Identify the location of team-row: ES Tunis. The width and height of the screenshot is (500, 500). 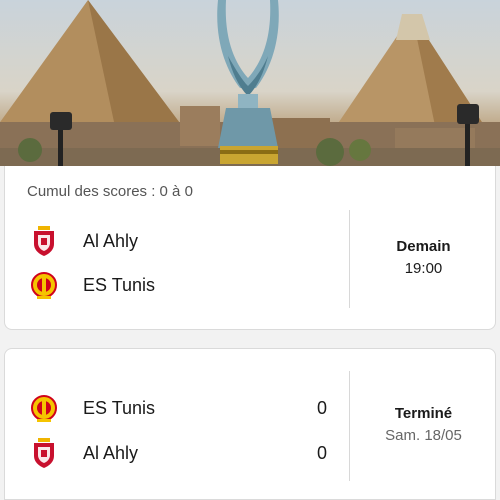
(175, 285).